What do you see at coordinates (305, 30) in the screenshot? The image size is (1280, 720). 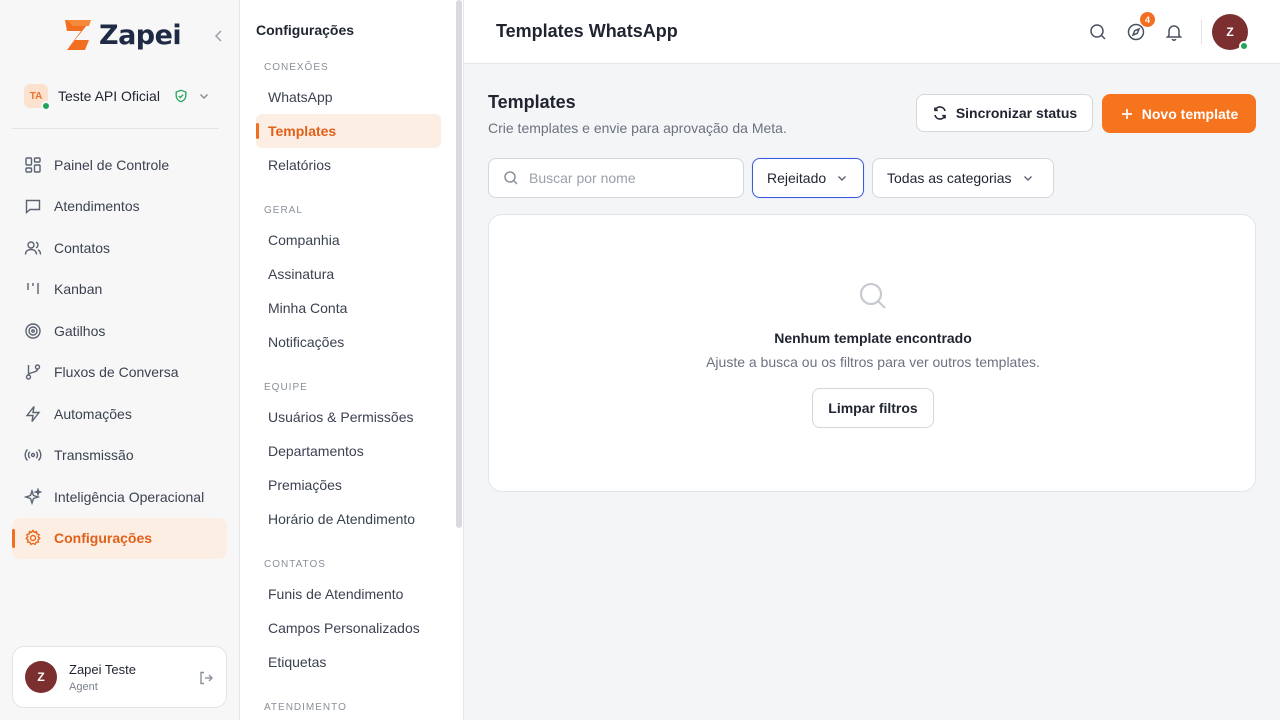 I see `settings-title: Configurações` at bounding box center [305, 30].